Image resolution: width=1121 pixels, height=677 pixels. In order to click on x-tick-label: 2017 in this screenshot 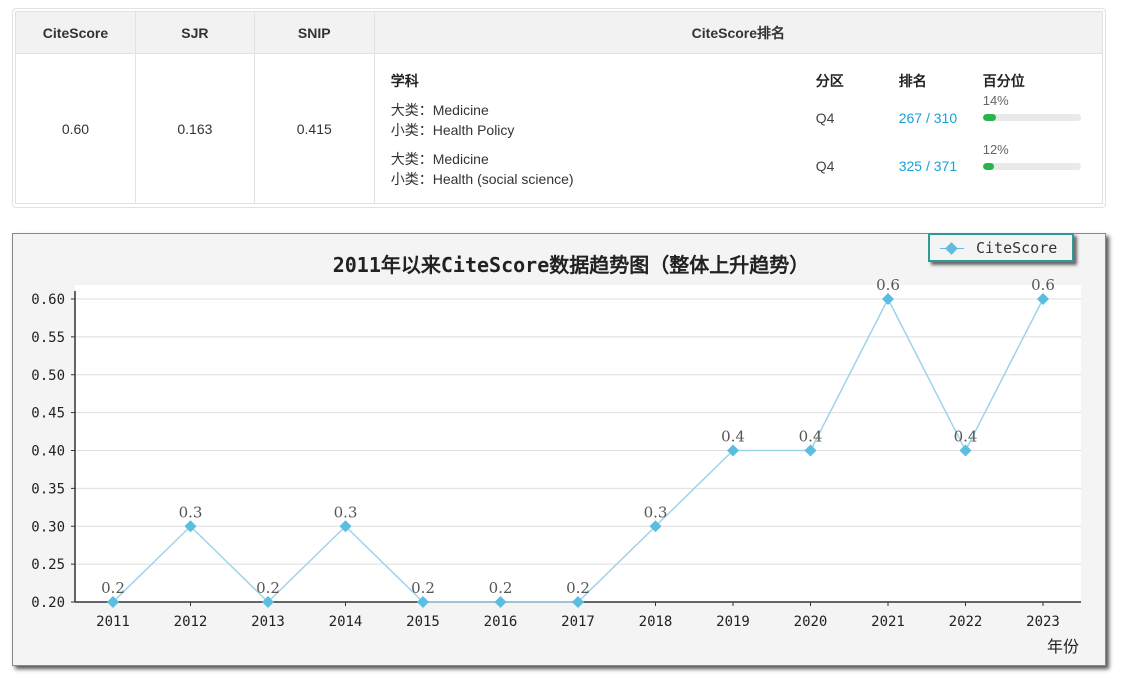, I will do `click(578, 622)`.